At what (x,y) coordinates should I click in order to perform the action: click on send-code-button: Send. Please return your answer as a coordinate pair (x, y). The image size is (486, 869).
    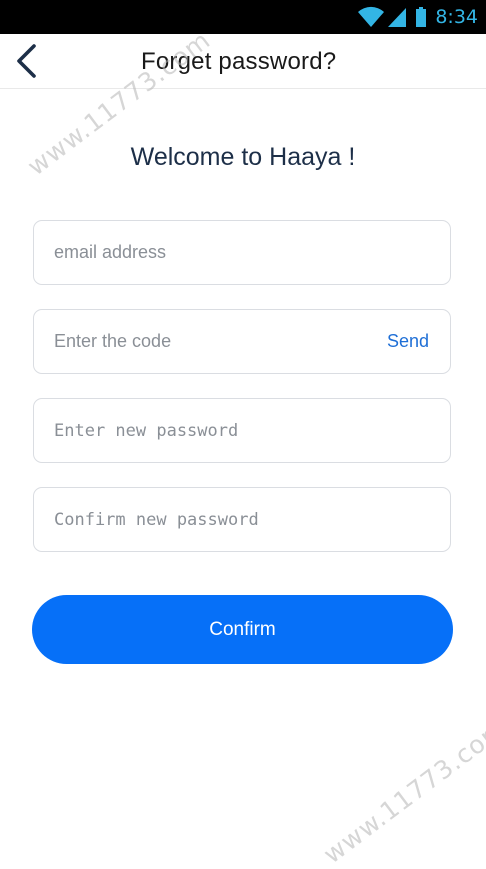
    Looking at the image, I should click on (408, 341).